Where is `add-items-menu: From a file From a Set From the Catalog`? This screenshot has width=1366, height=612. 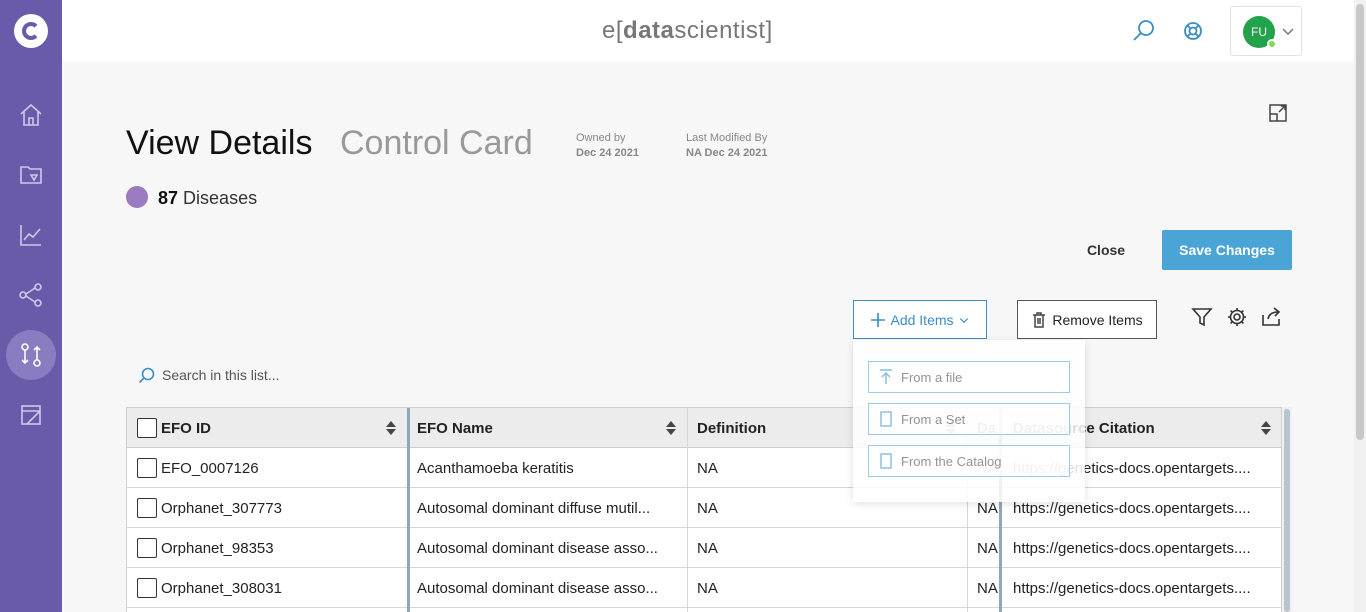
add-items-menu: From a file From a Set From the Catalog is located at coordinates (969, 421).